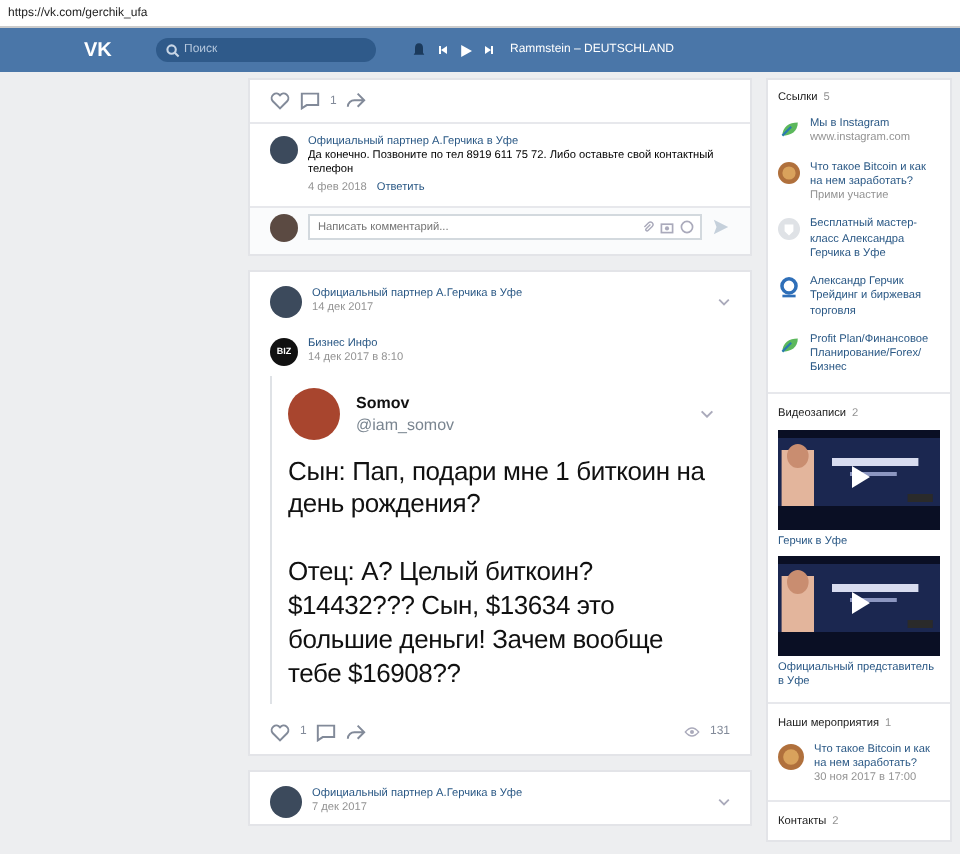 The height and width of the screenshot is (854, 960). Describe the element at coordinates (648, 227) in the screenshot. I see `paperclip-icon` at that location.